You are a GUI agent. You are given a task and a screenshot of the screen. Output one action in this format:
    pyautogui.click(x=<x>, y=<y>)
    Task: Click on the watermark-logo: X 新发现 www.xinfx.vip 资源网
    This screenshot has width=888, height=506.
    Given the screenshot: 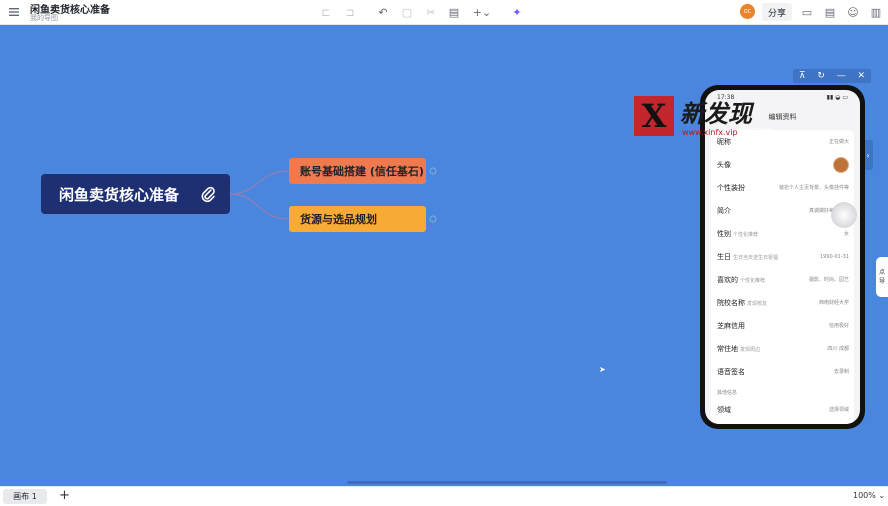 What is the action you would take?
    pyautogui.click(x=711, y=118)
    